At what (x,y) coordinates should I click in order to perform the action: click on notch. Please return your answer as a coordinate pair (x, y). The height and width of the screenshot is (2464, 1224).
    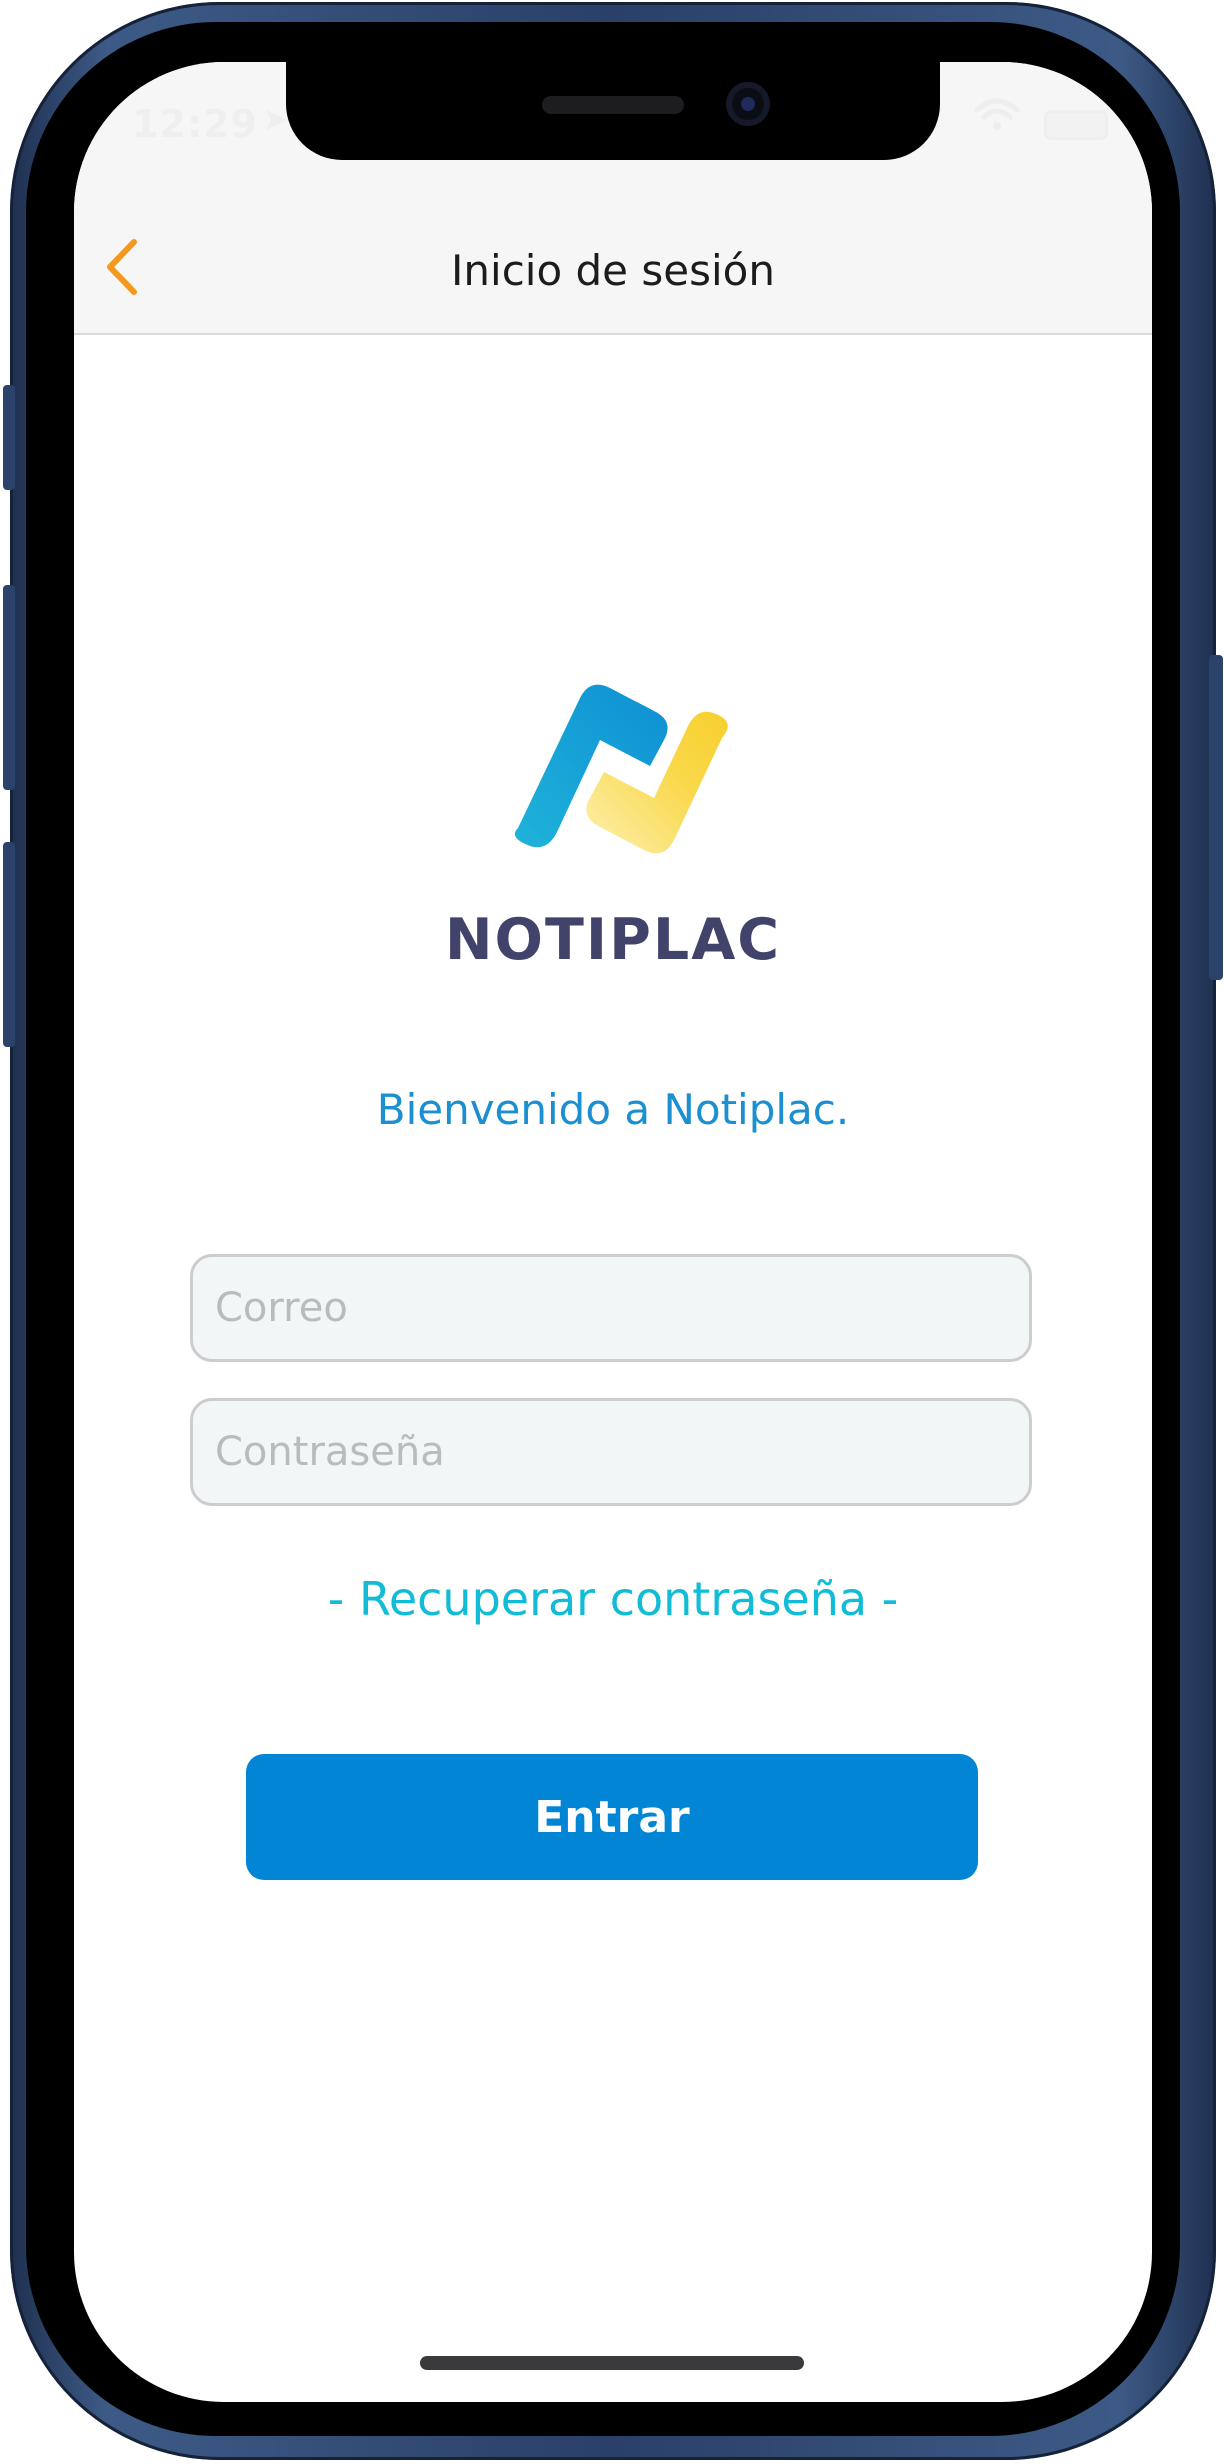
    Looking at the image, I should click on (613, 111).